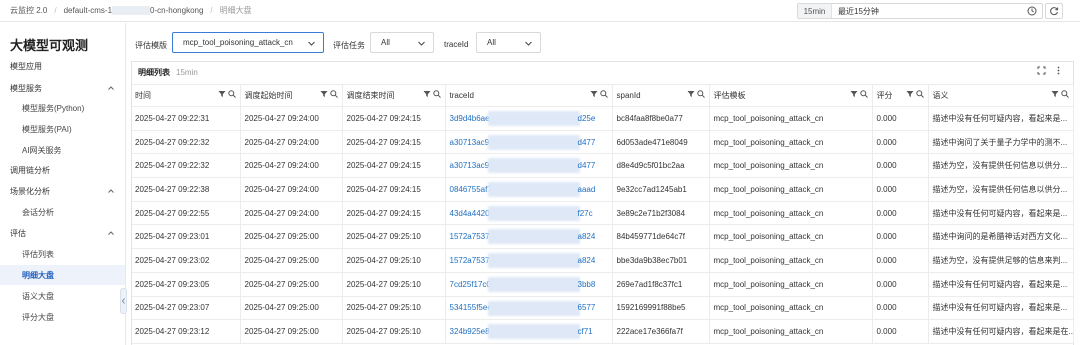 The width and height of the screenshot is (1080, 345). What do you see at coordinates (151, 45) in the screenshot?
I see `template-filter-label: 评估模版` at bounding box center [151, 45].